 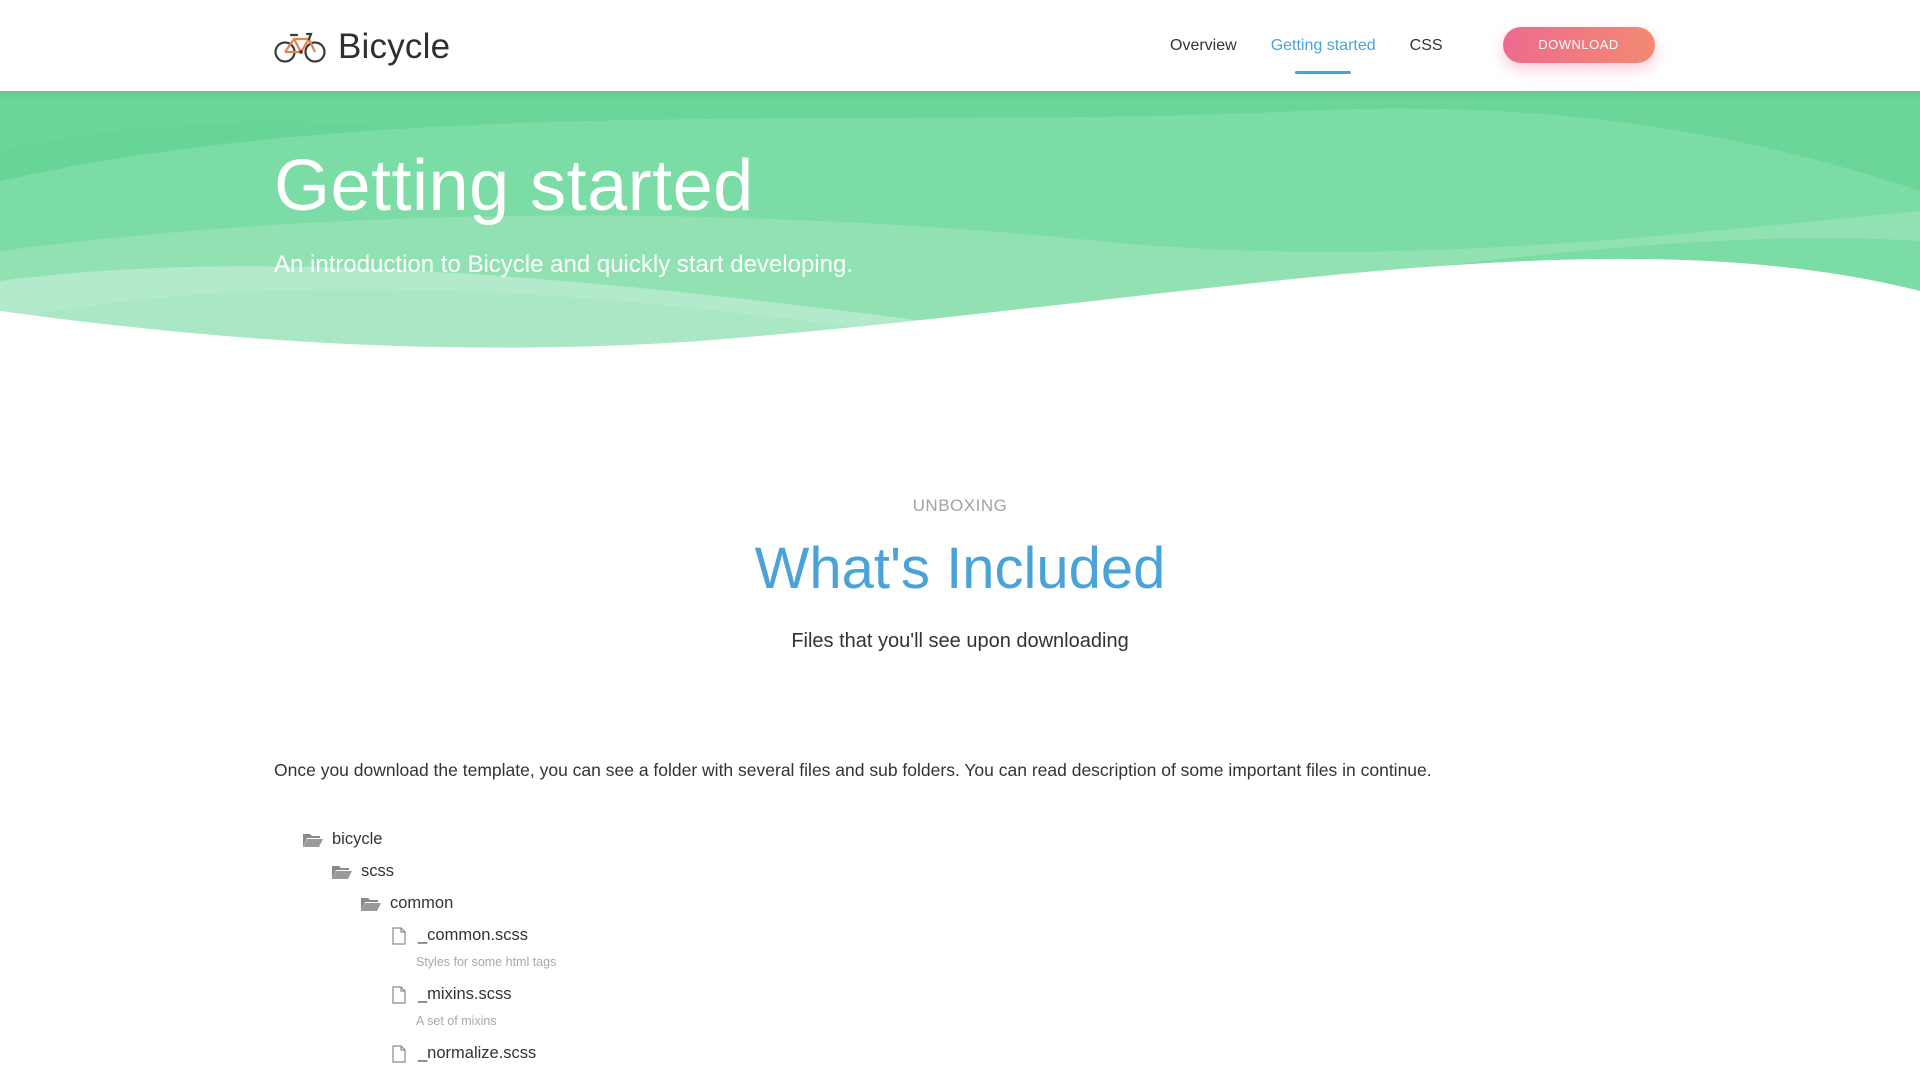 I want to click on tree-item-label: _common.scss, so click(x=473, y=935).